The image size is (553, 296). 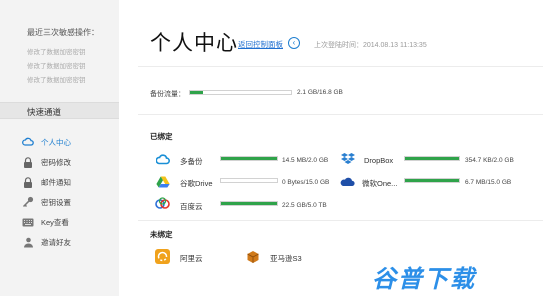 What do you see at coordinates (305, 160) in the screenshot?
I see `service-usage-value: 14.5 MB/2.0 GB` at bounding box center [305, 160].